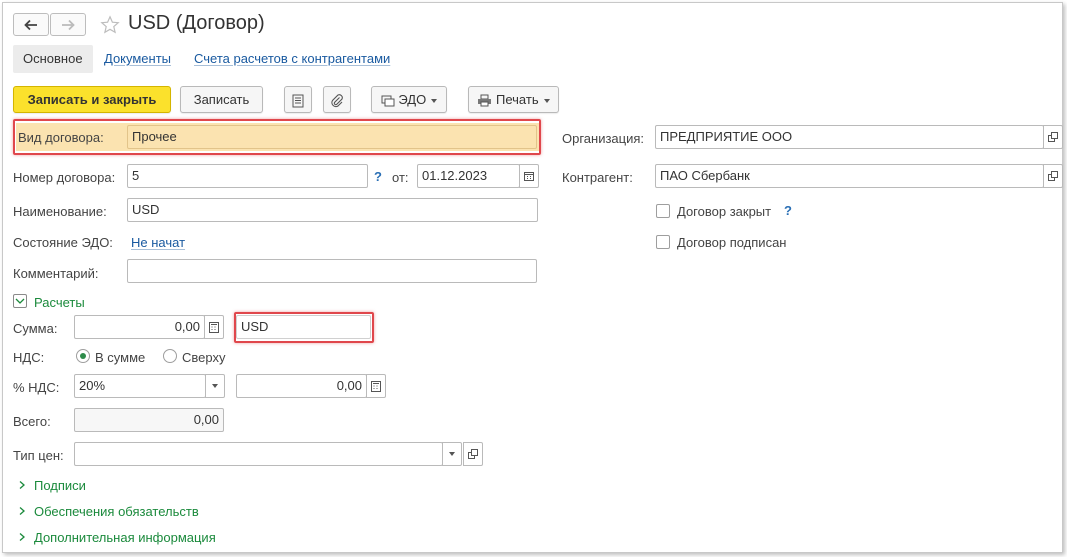  What do you see at coordinates (29, 357) in the screenshot?
I see `vat-label: НДС:` at bounding box center [29, 357].